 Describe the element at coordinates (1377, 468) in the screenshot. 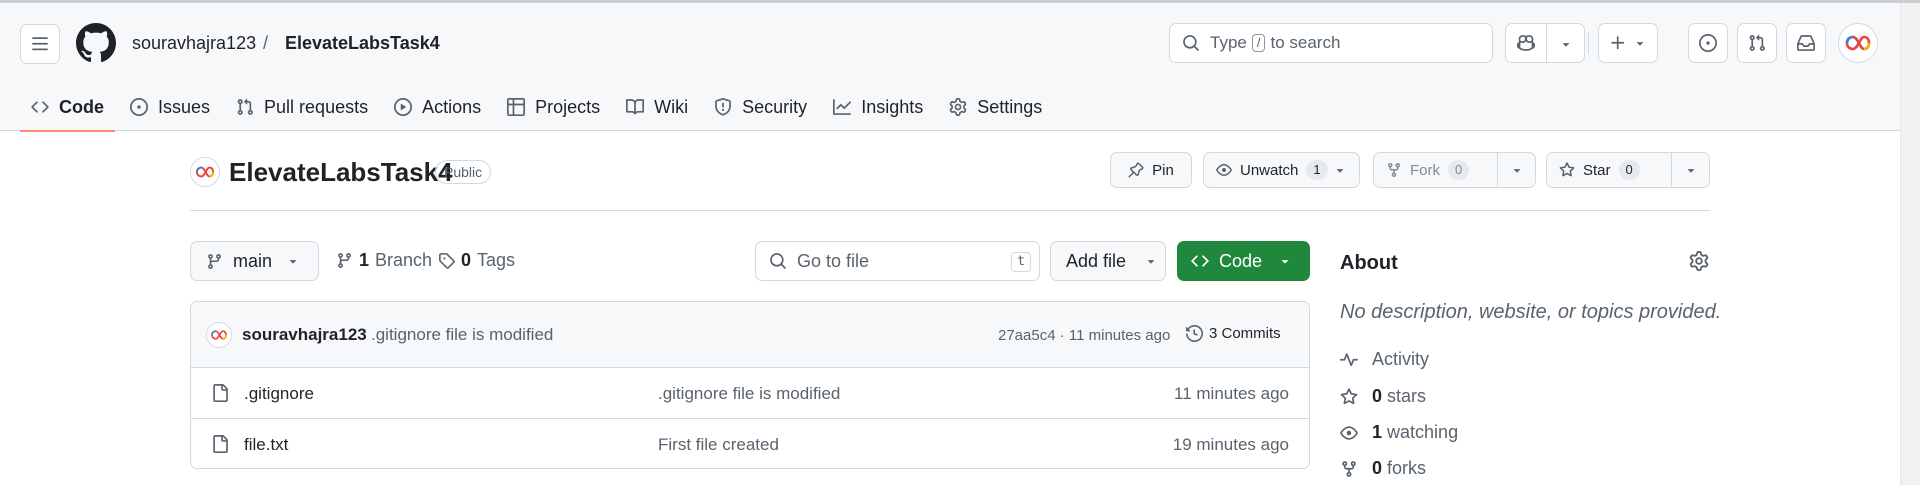

I see `forks-count: 0` at that location.